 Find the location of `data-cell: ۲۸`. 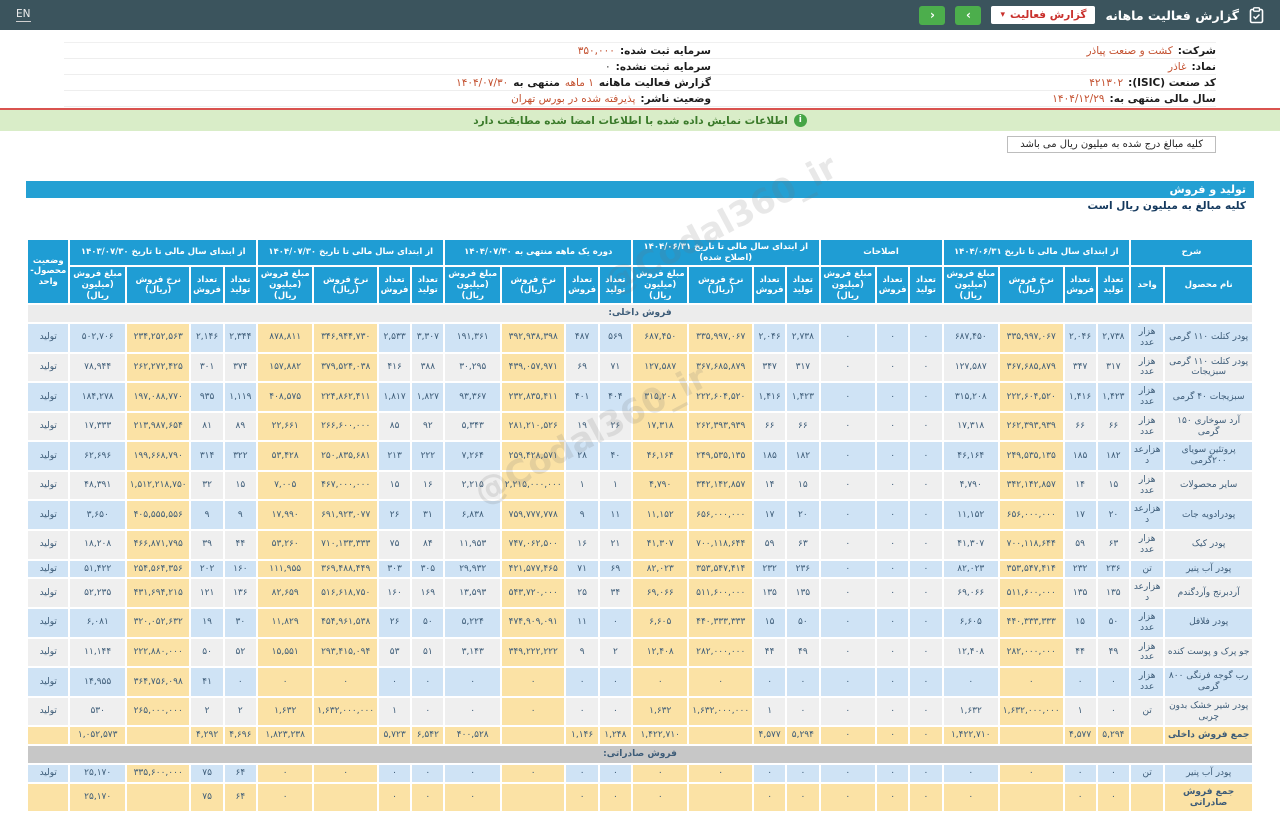

data-cell: ۲۸ is located at coordinates (582, 456).